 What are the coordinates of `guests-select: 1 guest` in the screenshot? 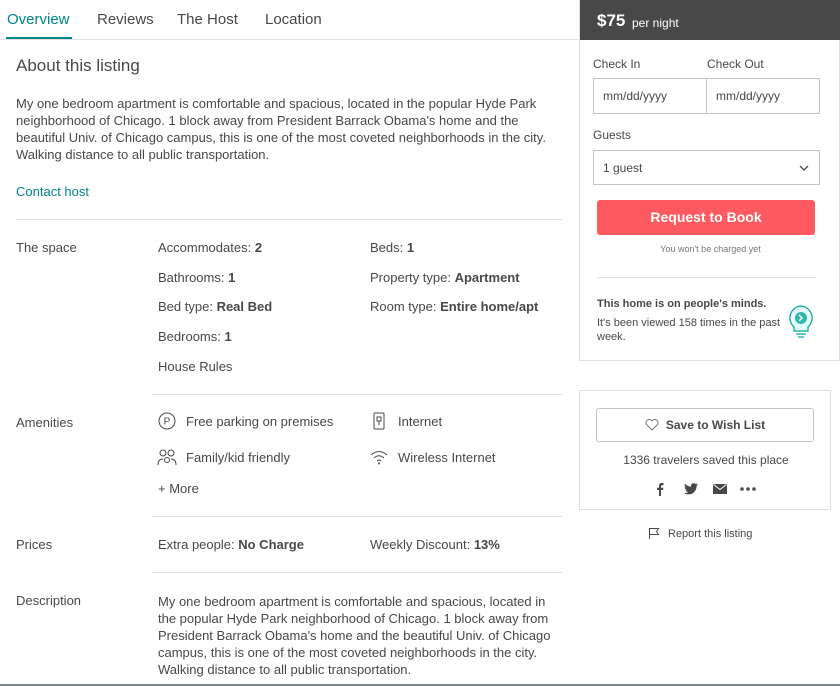 It's located at (706, 167).